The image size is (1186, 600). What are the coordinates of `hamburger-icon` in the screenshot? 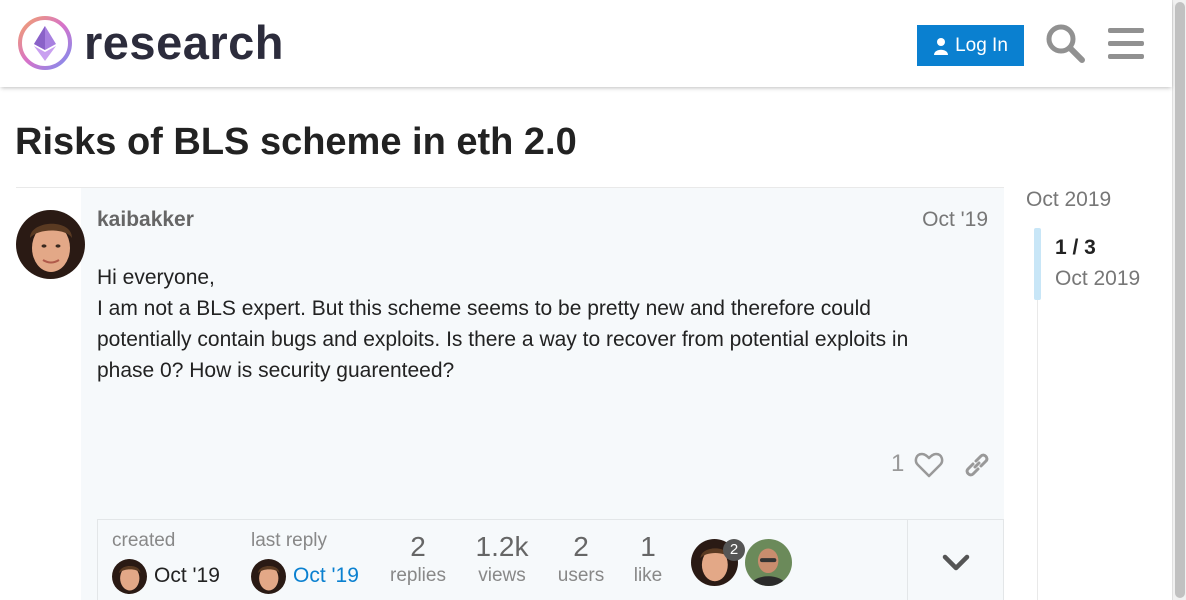 It's located at (1126, 43).